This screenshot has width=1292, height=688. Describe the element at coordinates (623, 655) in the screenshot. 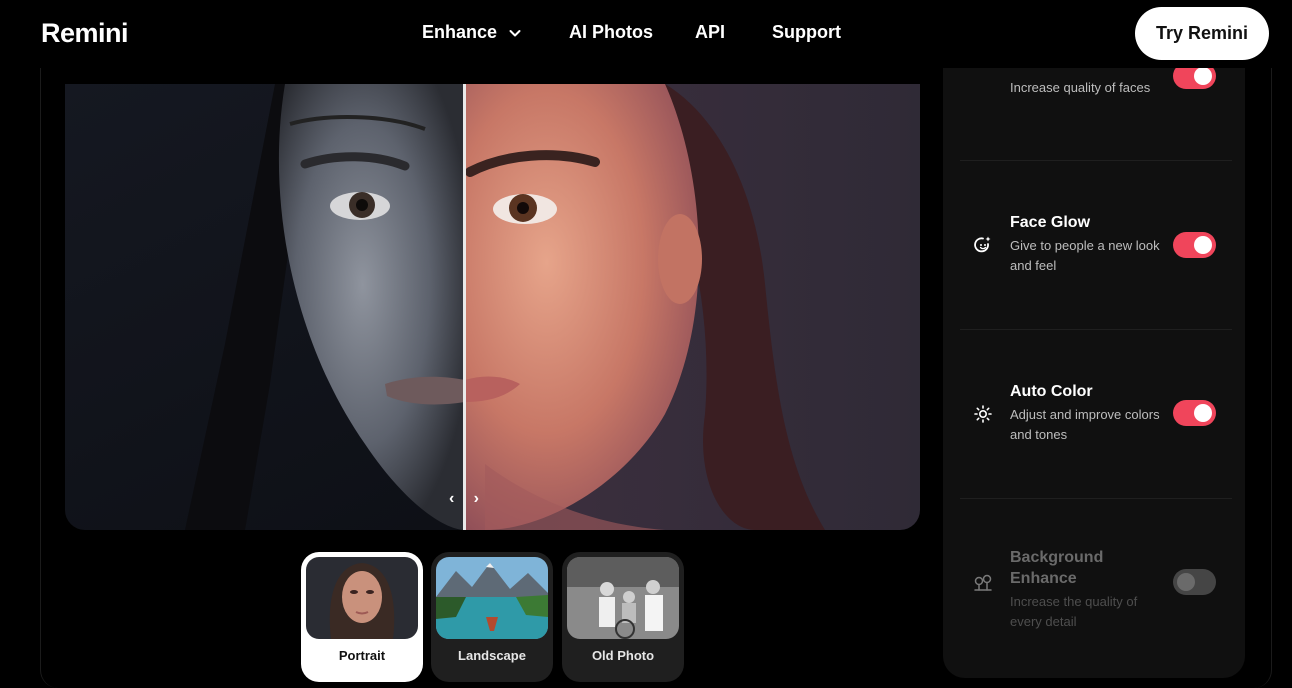

I see `thumbnail-label: Old Photo` at that location.